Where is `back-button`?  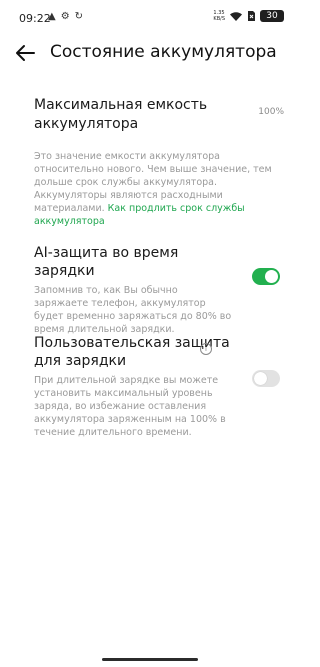
back-button is located at coordinates (26, 53).